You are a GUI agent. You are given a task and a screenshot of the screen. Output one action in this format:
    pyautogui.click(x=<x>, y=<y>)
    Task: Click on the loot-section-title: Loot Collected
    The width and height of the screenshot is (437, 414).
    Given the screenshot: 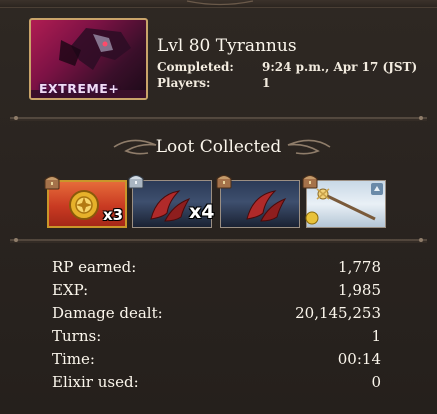 What is the action you would take?
    pyautogui.click(x=218, y=147)
    